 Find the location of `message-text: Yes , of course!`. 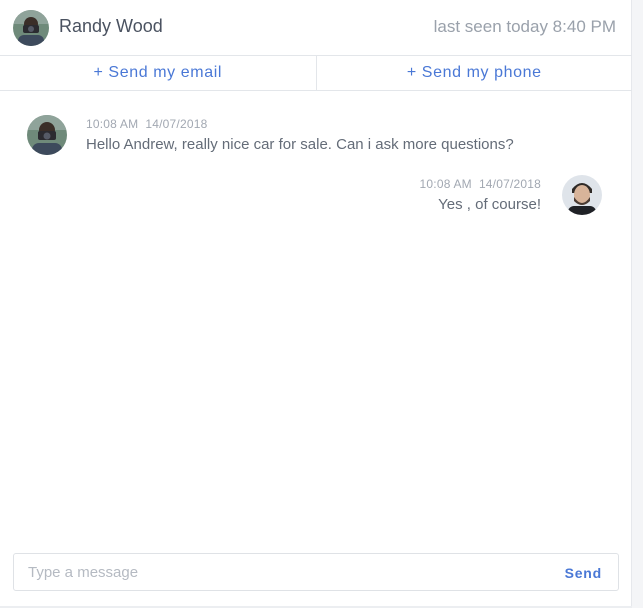

message-text: Yes , of course! is located at coordinates (489, 204).